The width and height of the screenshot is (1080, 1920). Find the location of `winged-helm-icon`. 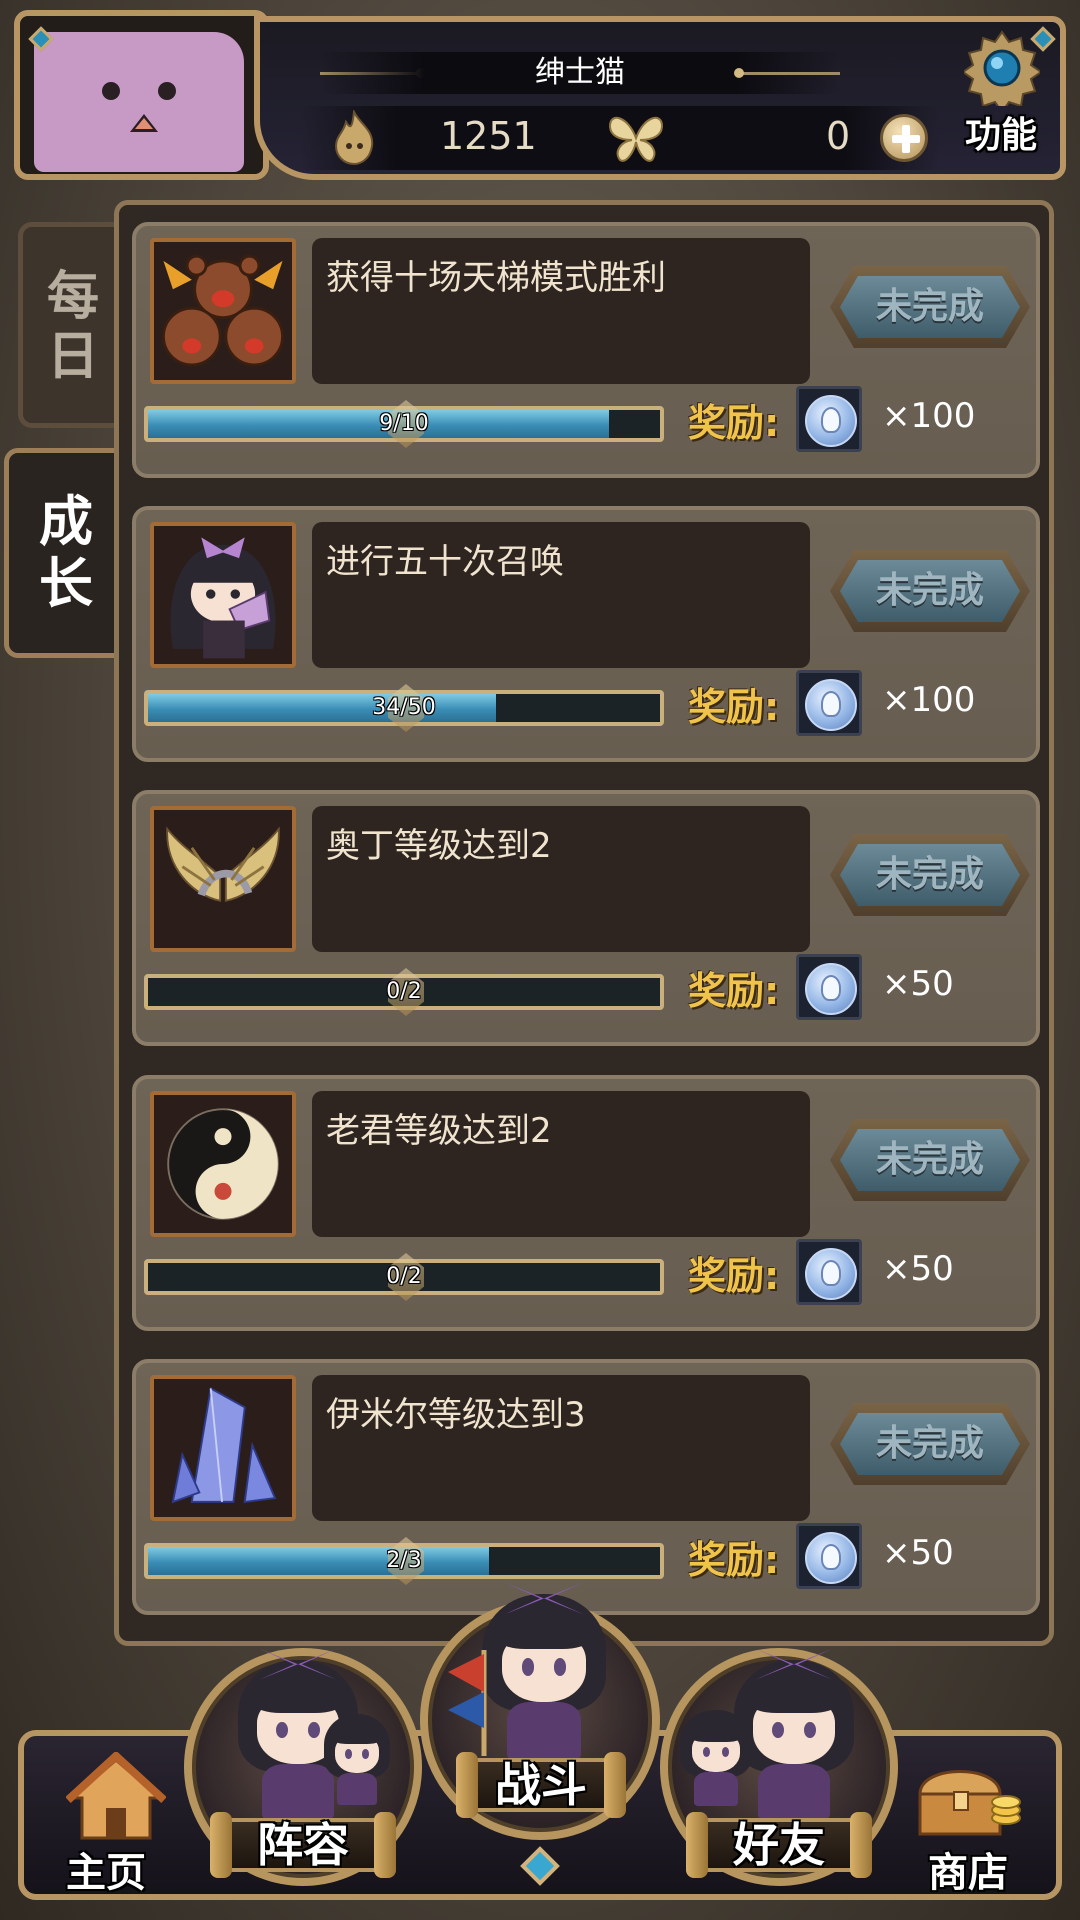

winged-helm-icon is located at coordinates (223, 879).